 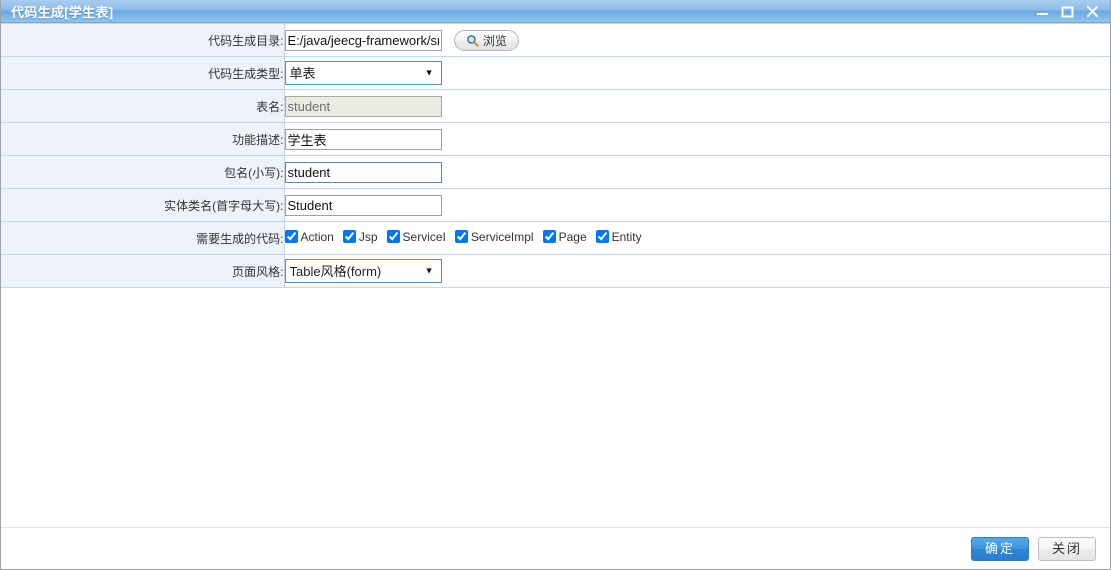 I want to click on close-button: 关闭, so click(x=1066, y=548).